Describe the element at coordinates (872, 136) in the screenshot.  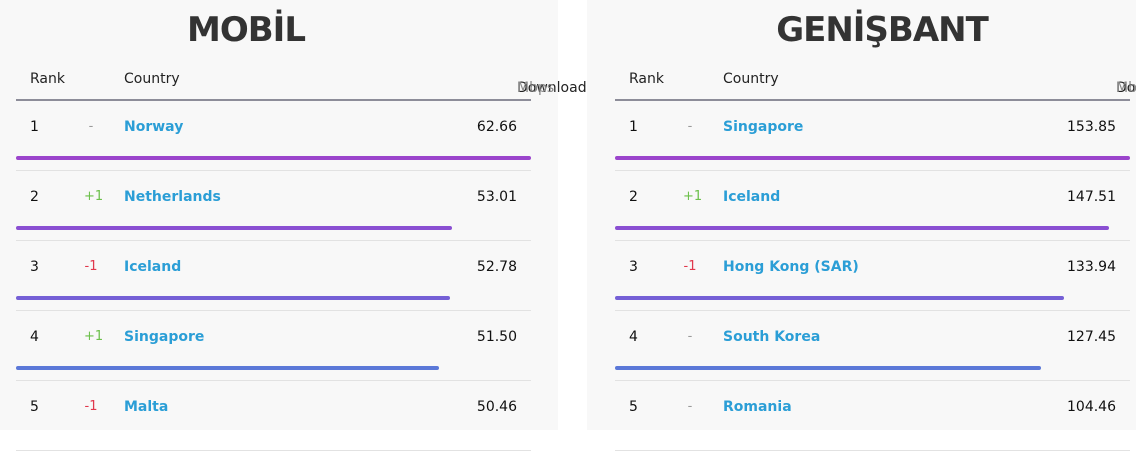
I see `table-row: 1 - Singapore 153.85` at that location.